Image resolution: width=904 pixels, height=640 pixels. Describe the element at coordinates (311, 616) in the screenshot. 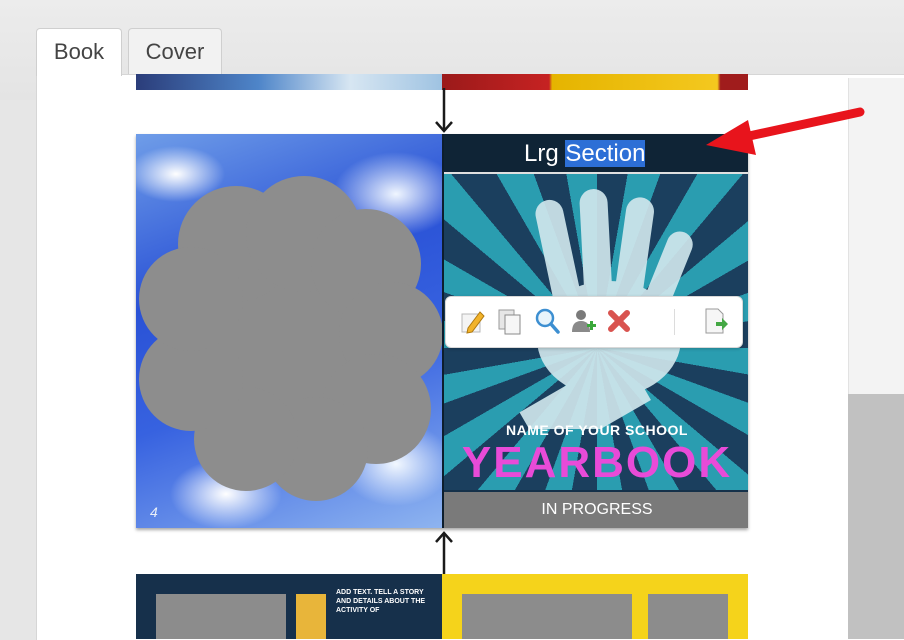

I see `decor-block` at that location.